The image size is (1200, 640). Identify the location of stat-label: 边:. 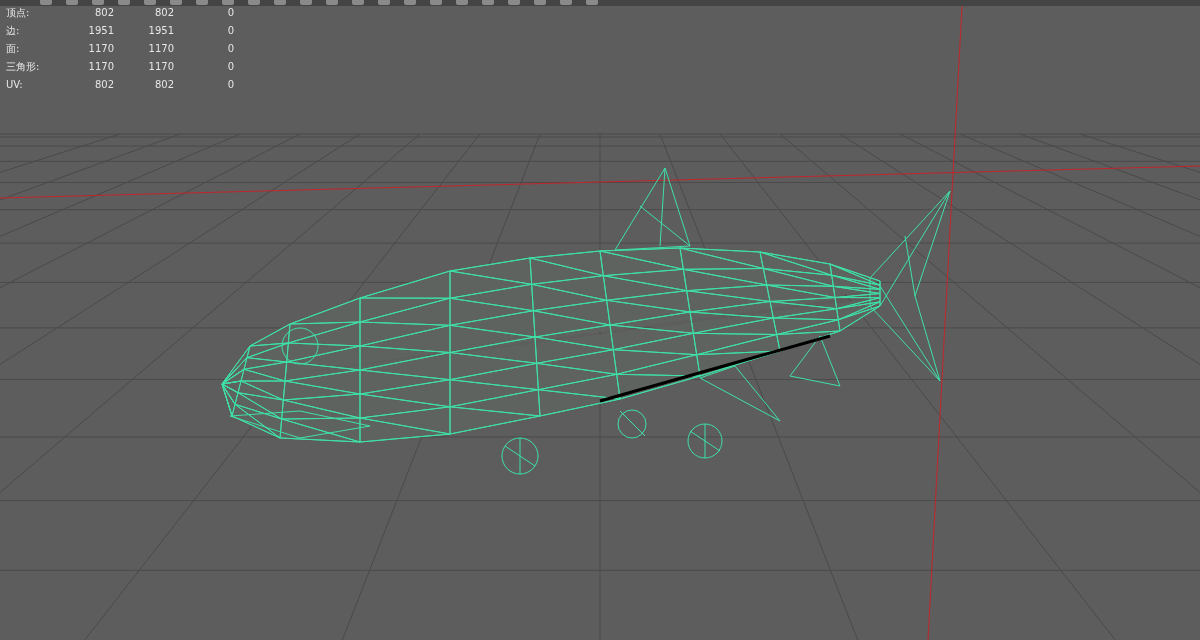
(13, 31).